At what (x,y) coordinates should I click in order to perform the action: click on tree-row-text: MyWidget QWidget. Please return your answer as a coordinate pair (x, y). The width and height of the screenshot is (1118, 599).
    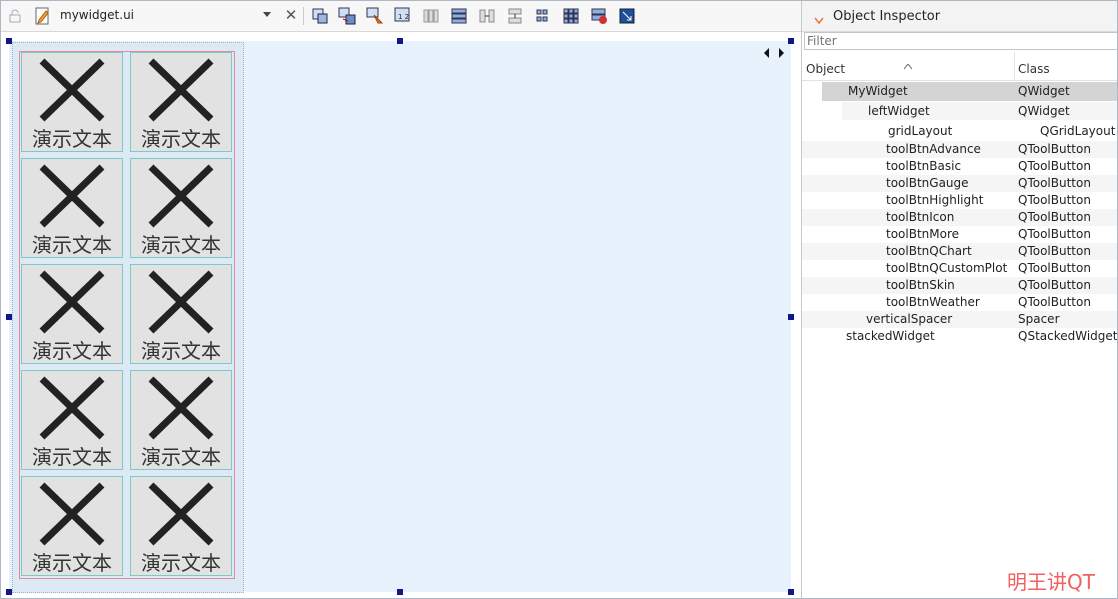
    Looking at the image, I should click on (959, 92).